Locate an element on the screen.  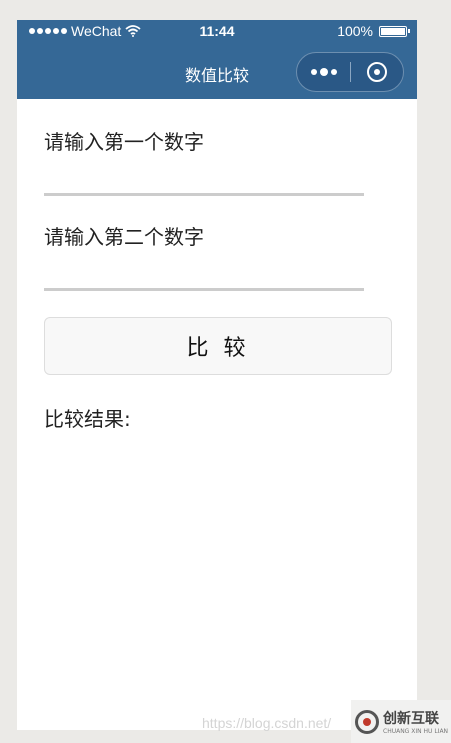
mini-program-capsule is located at coordinates (350, 72).